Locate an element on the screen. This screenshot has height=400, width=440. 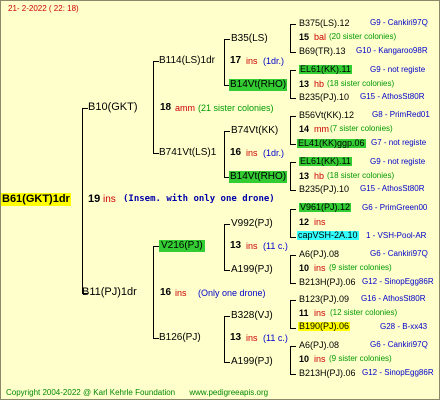
gen4-mid-suffix: mm is located at coordinates (321, 129).